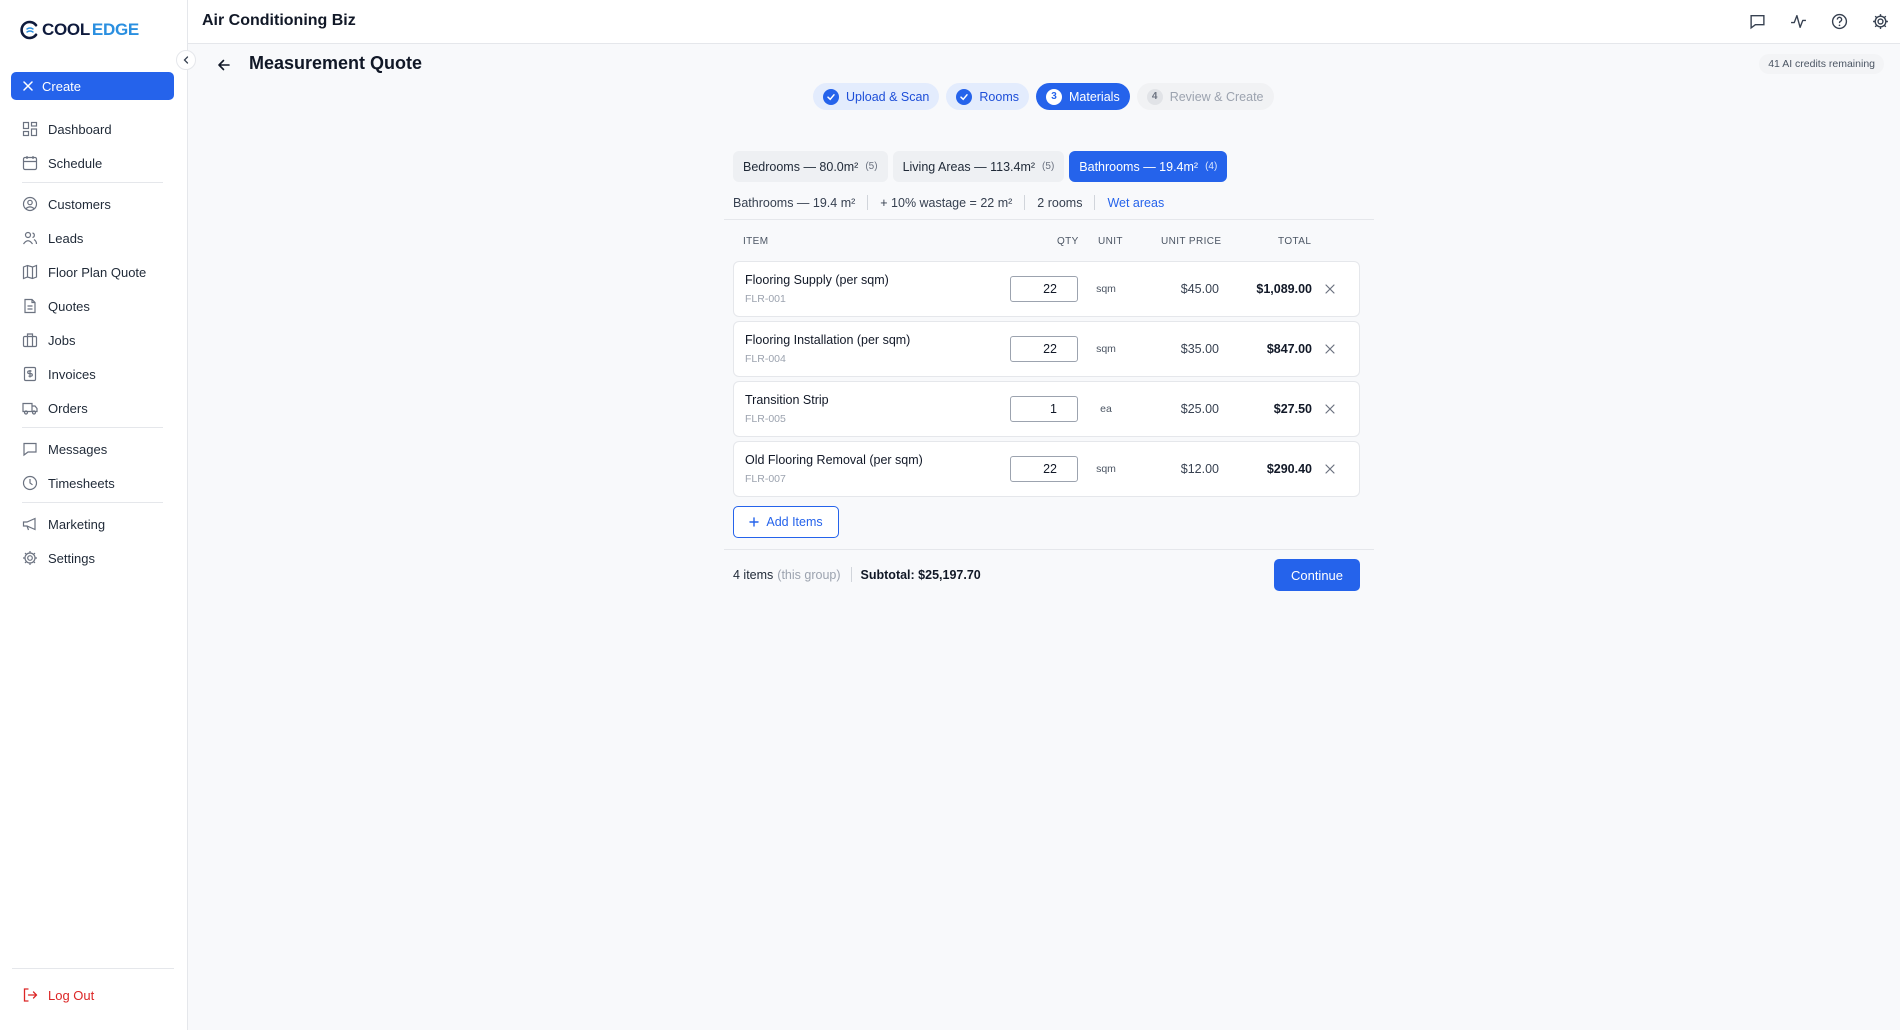 The image size is (1900, 1030). What do you see at coordinates (94, 238) in the screenshot?
I see `sidebar-item-leads: Leads` at bounding box center [94, 238].